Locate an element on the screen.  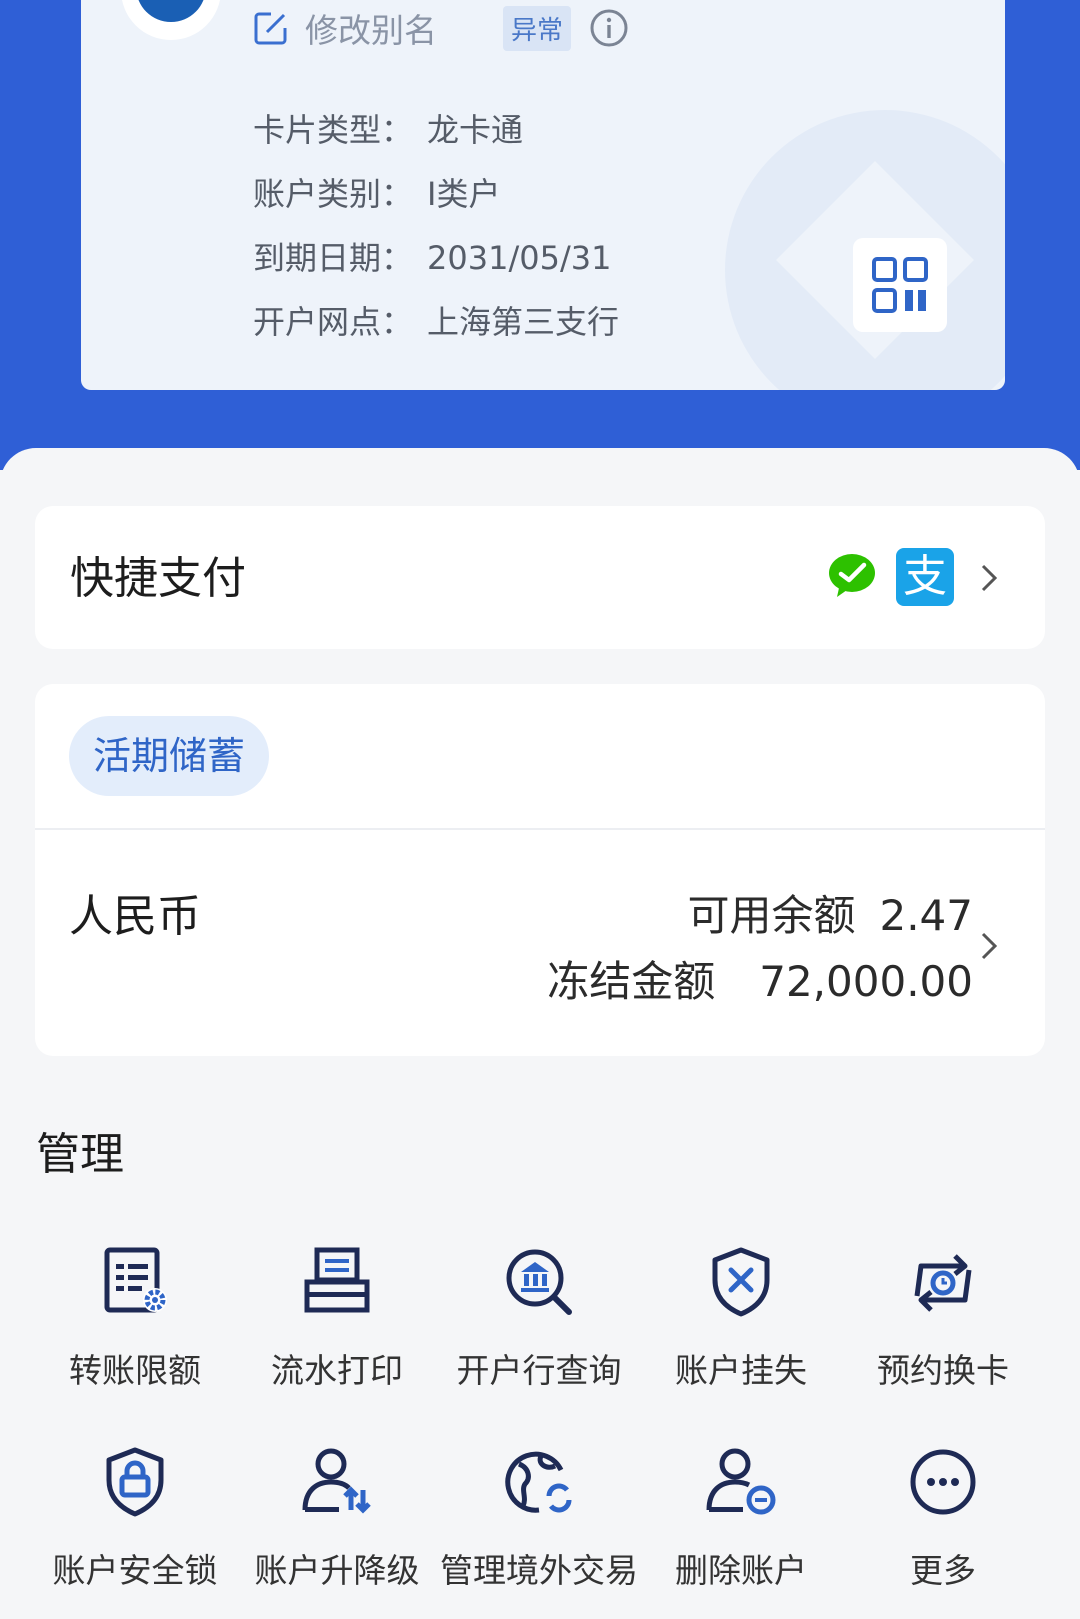
expiry-value: 2031/05/31 is located at coordinates (519, 258).